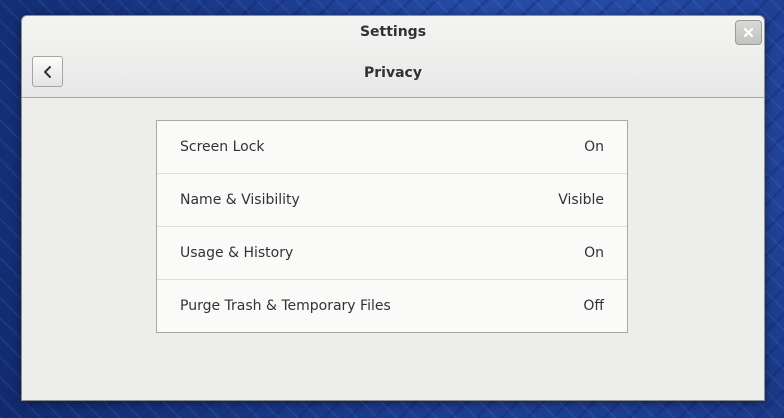 The height and width of the screenshot is (418, 784). I want to click on close-button, so click(748, 32).